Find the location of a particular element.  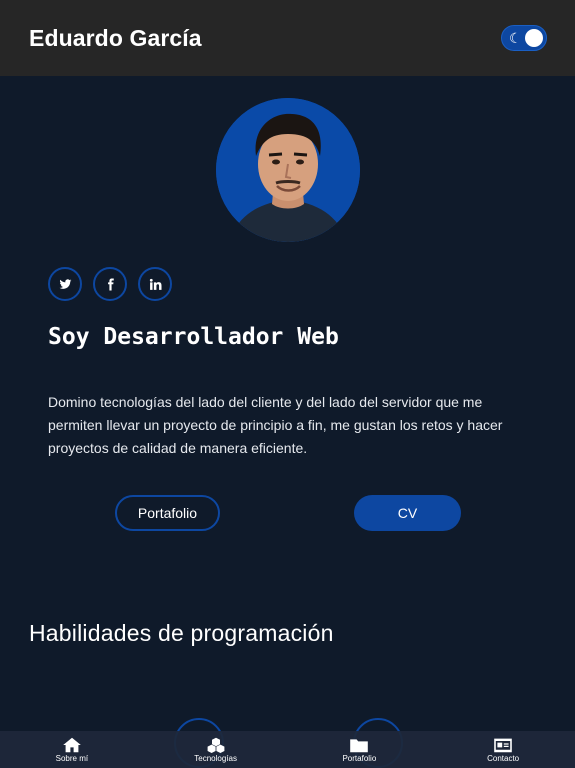

twitter-icon is located at coordinates (65, 283).